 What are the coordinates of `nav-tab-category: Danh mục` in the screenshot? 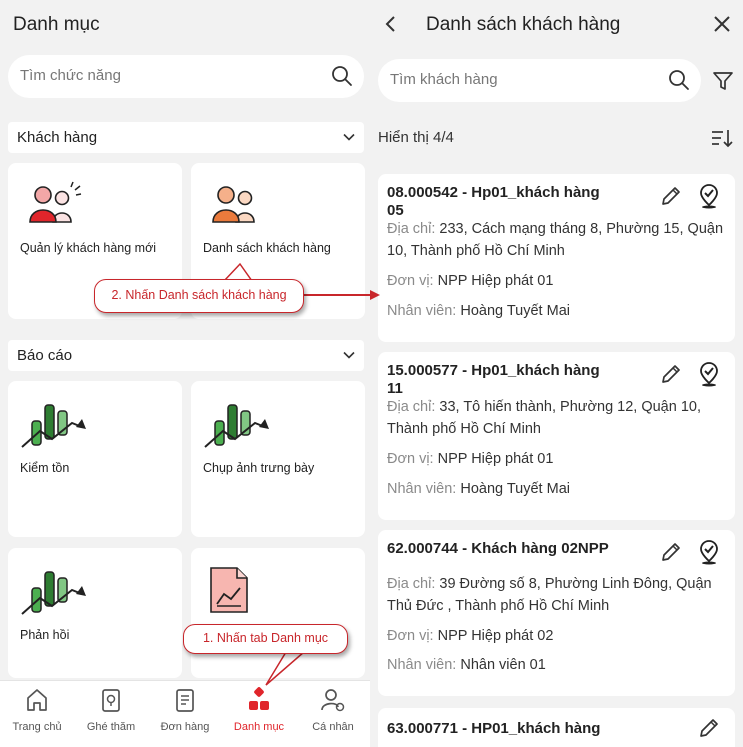 It's located at (259, 710).